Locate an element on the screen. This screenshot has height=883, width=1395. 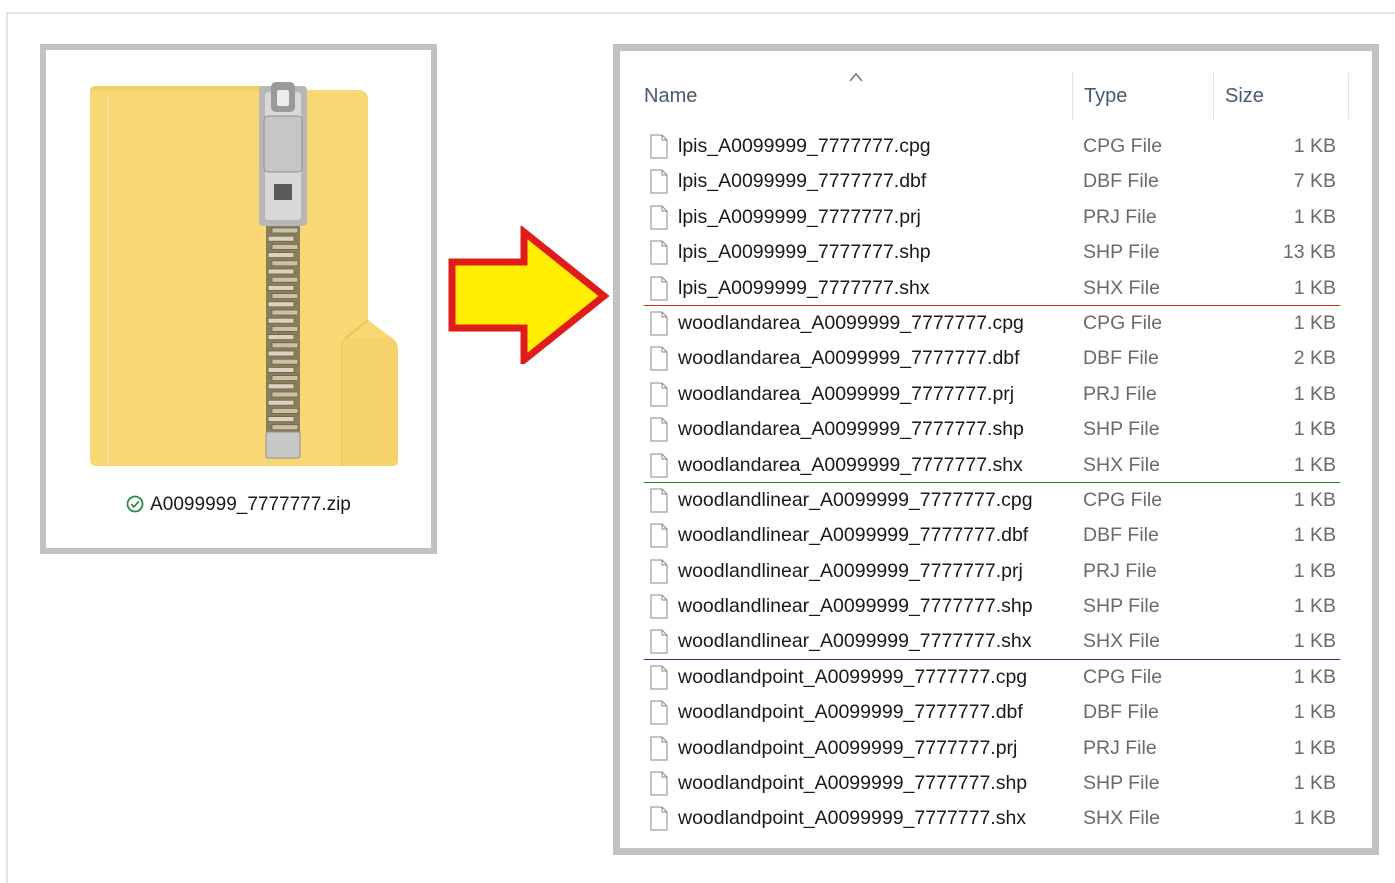
file-name: woodlandpoint_A0099999_7777777.dbf is located at coordinates (850, 712).